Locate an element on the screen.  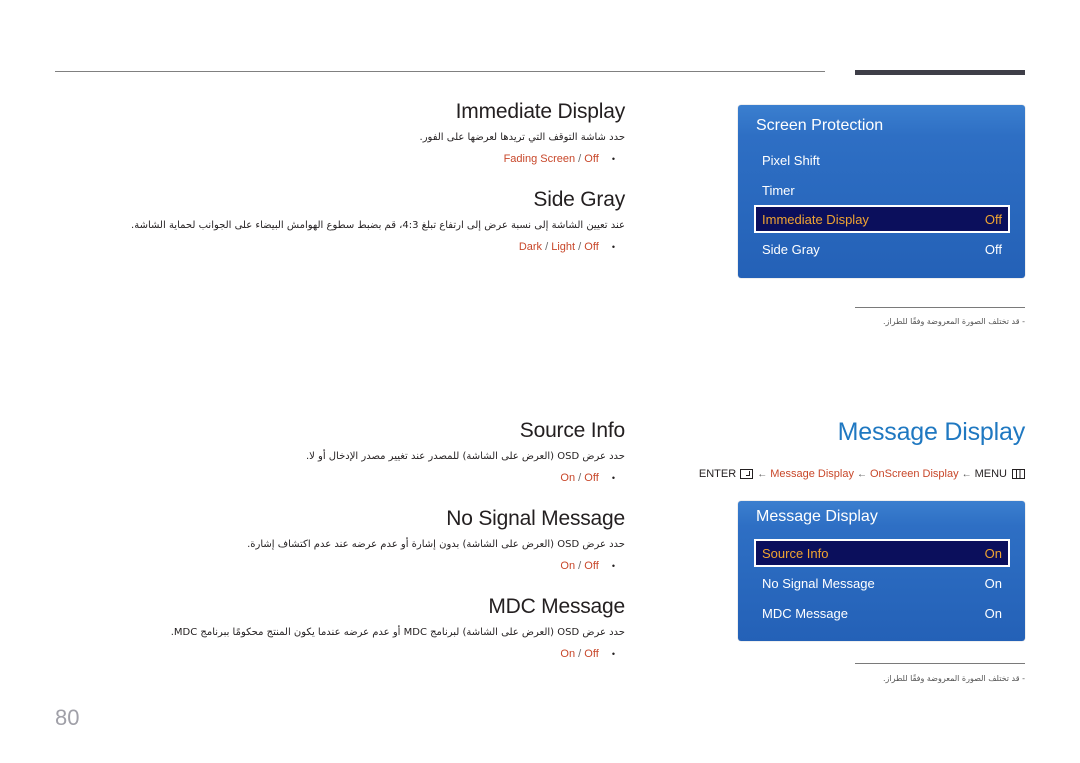
osd-item-mdc-message: MDC Message On is located at coordinates (882, 613).